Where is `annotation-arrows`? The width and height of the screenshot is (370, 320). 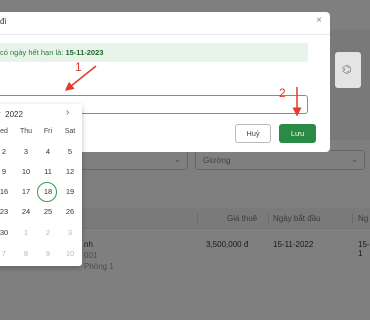
annotation-arrows is located at coordinates (183, 91).